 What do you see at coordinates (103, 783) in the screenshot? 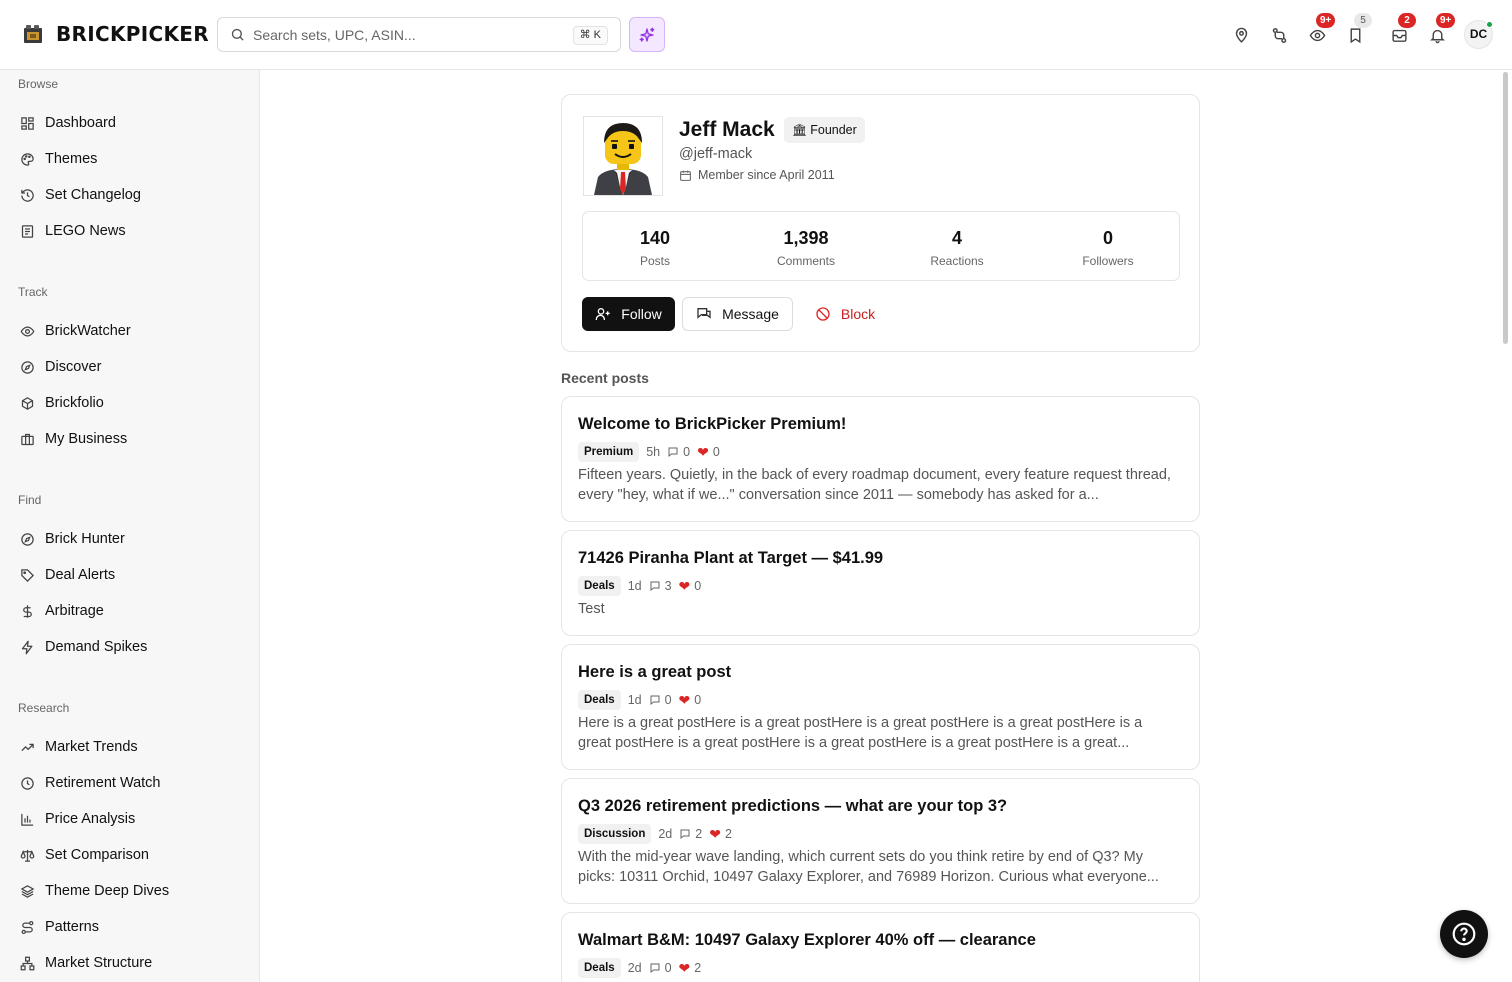
I see `sidebar-item-label: Retirement Watch` at bounding box center [103, 783].